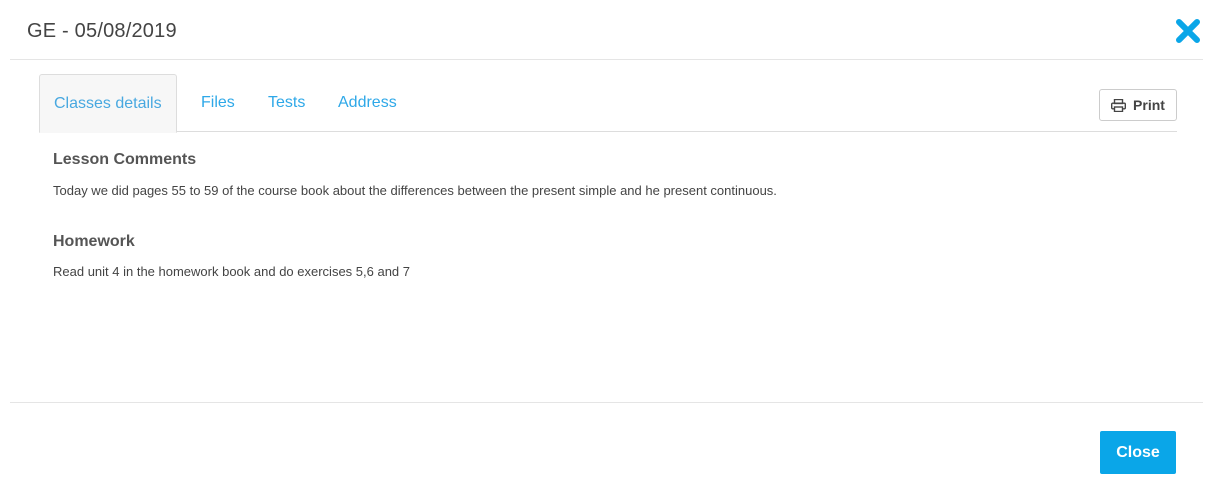 The width and height of the screenshot is (1223, 497). Describe the element at coordinates (606, 30) in the screenshot. I see `modal-header: GE - 05/08/2019` at that location.